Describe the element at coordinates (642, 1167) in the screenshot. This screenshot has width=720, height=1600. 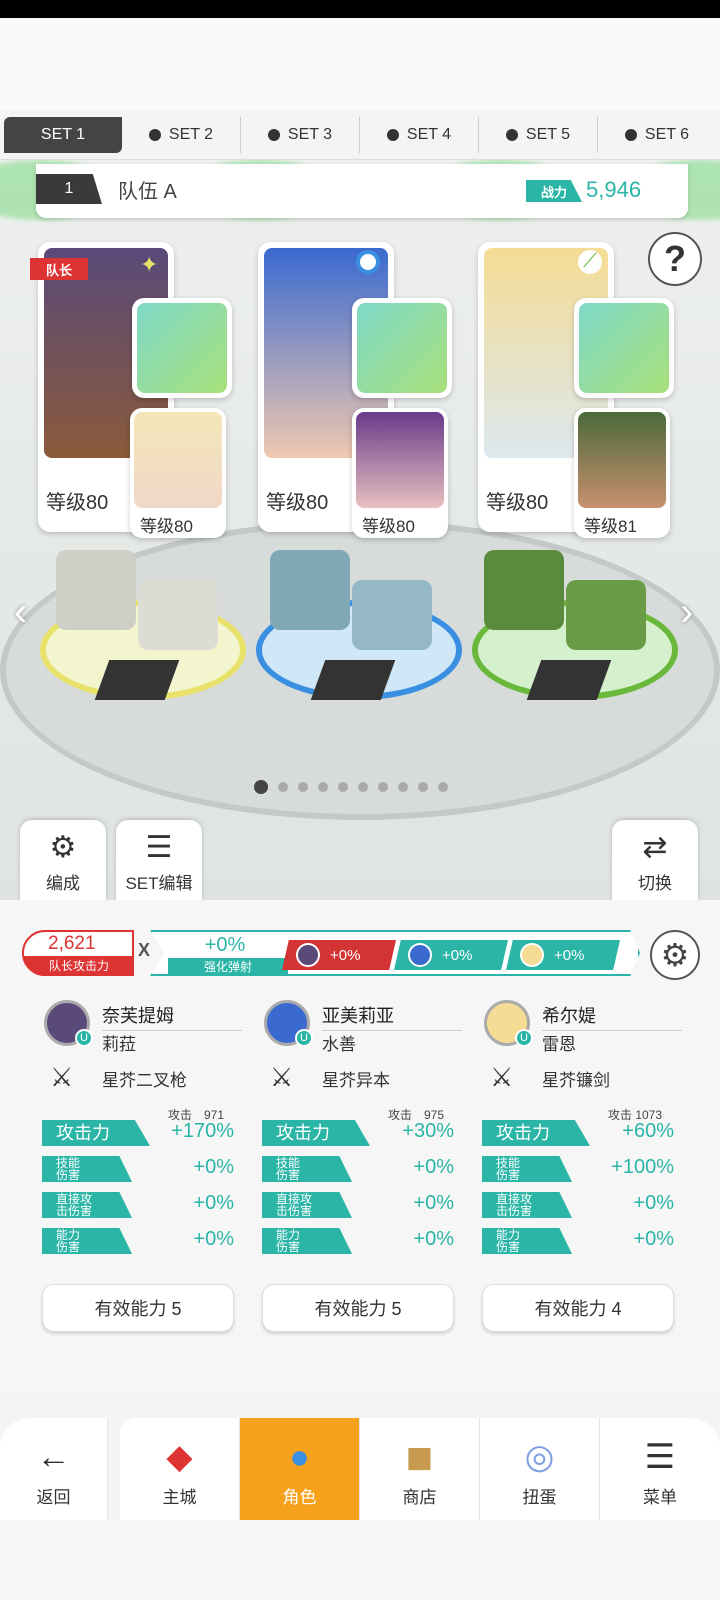
I see `stat-value: +100%` at that location.